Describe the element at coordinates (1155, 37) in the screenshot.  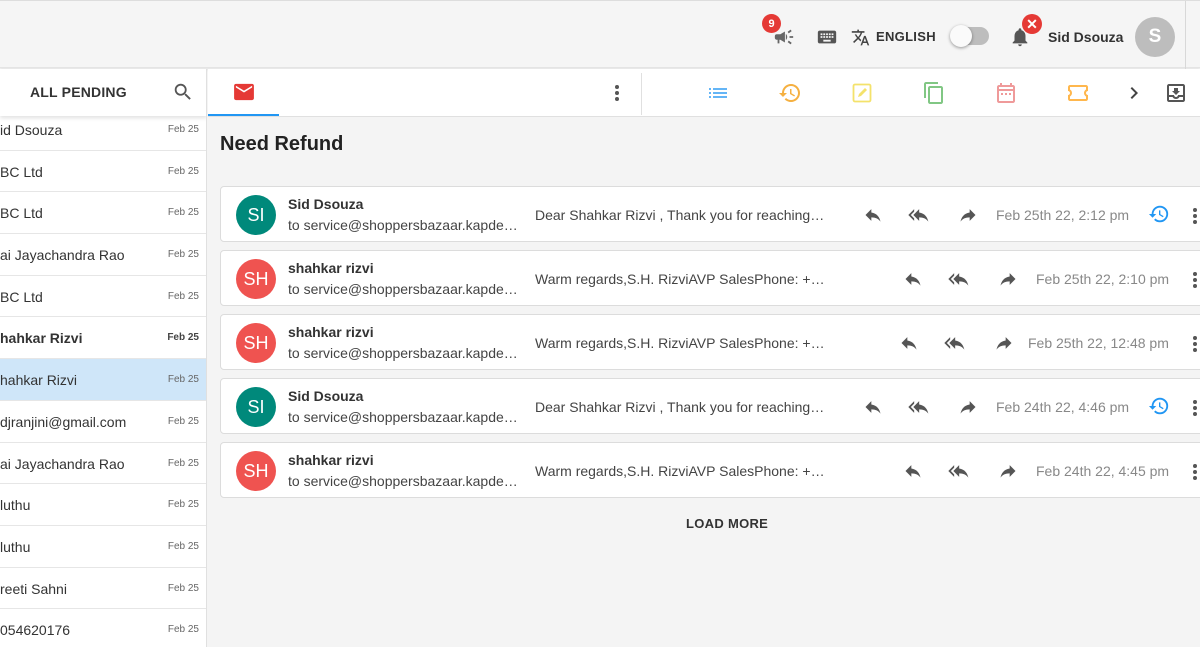
I see `user-avatar: S` at that location.